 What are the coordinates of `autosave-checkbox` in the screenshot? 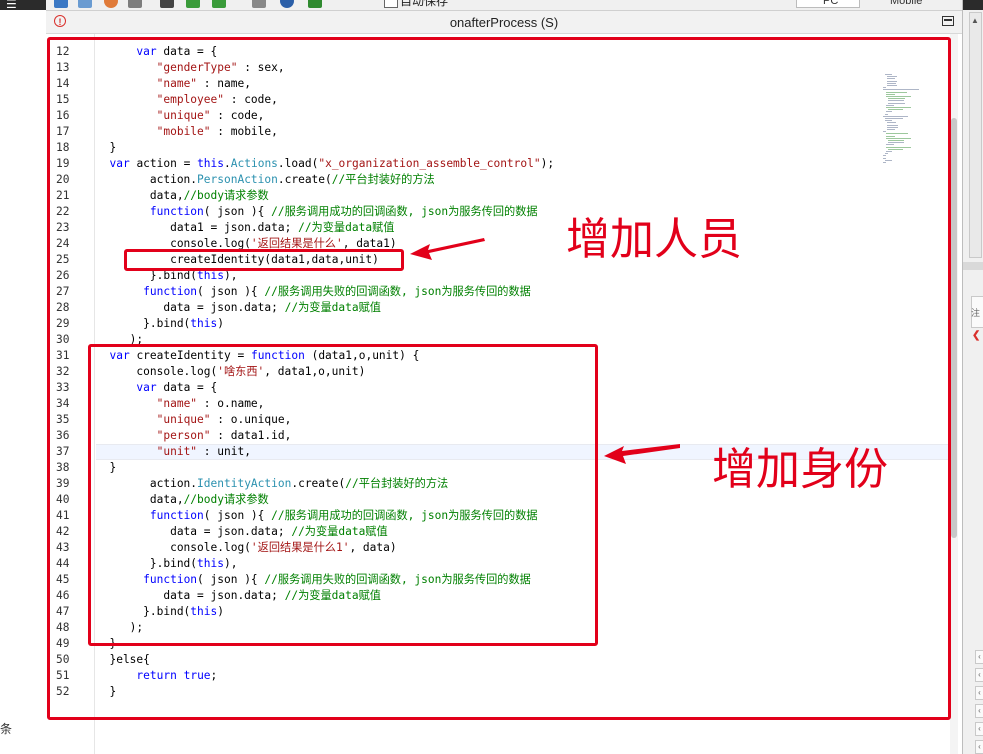 It's located at (391, 4).